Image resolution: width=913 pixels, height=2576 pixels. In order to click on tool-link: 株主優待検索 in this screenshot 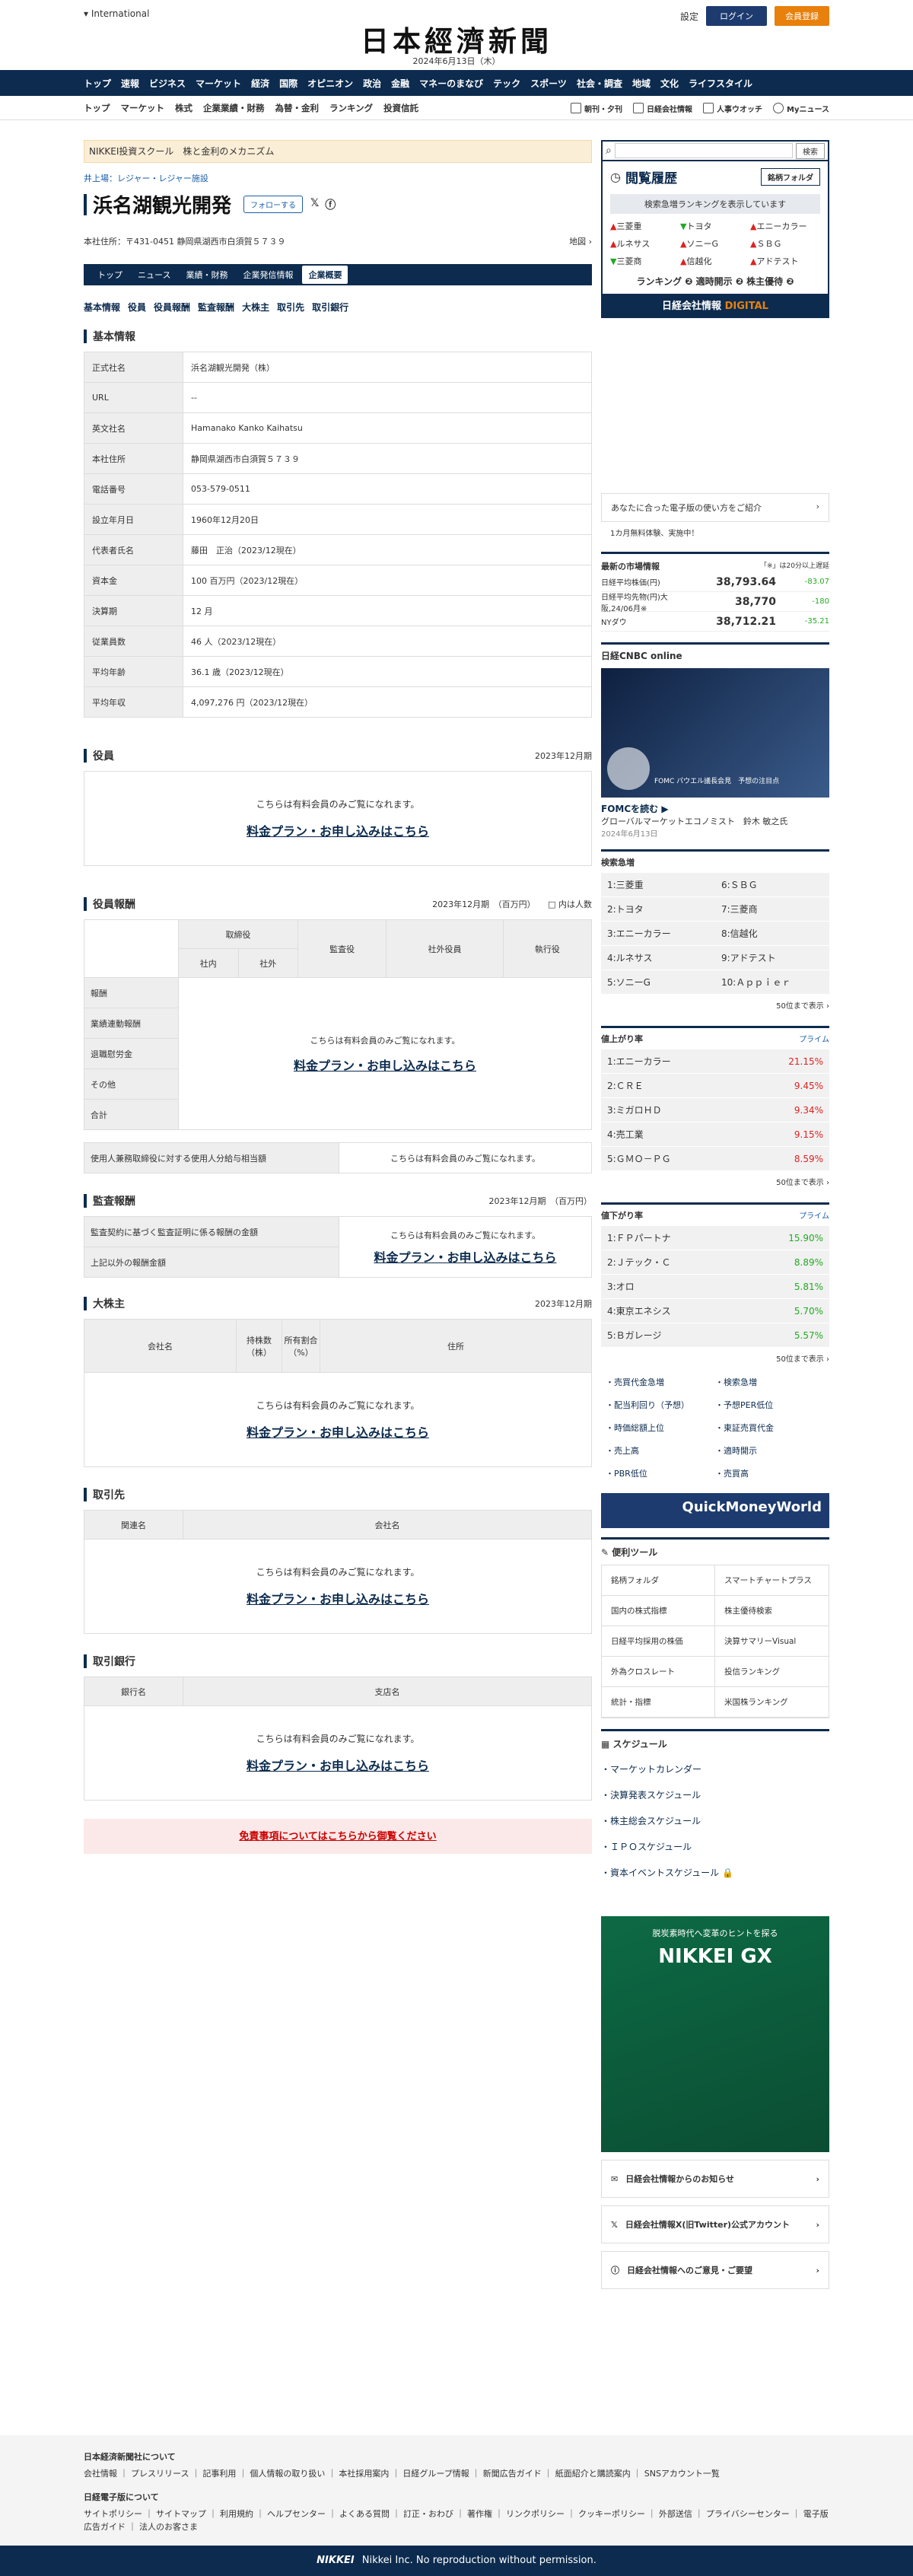, I will do `click(772, 1611)`.